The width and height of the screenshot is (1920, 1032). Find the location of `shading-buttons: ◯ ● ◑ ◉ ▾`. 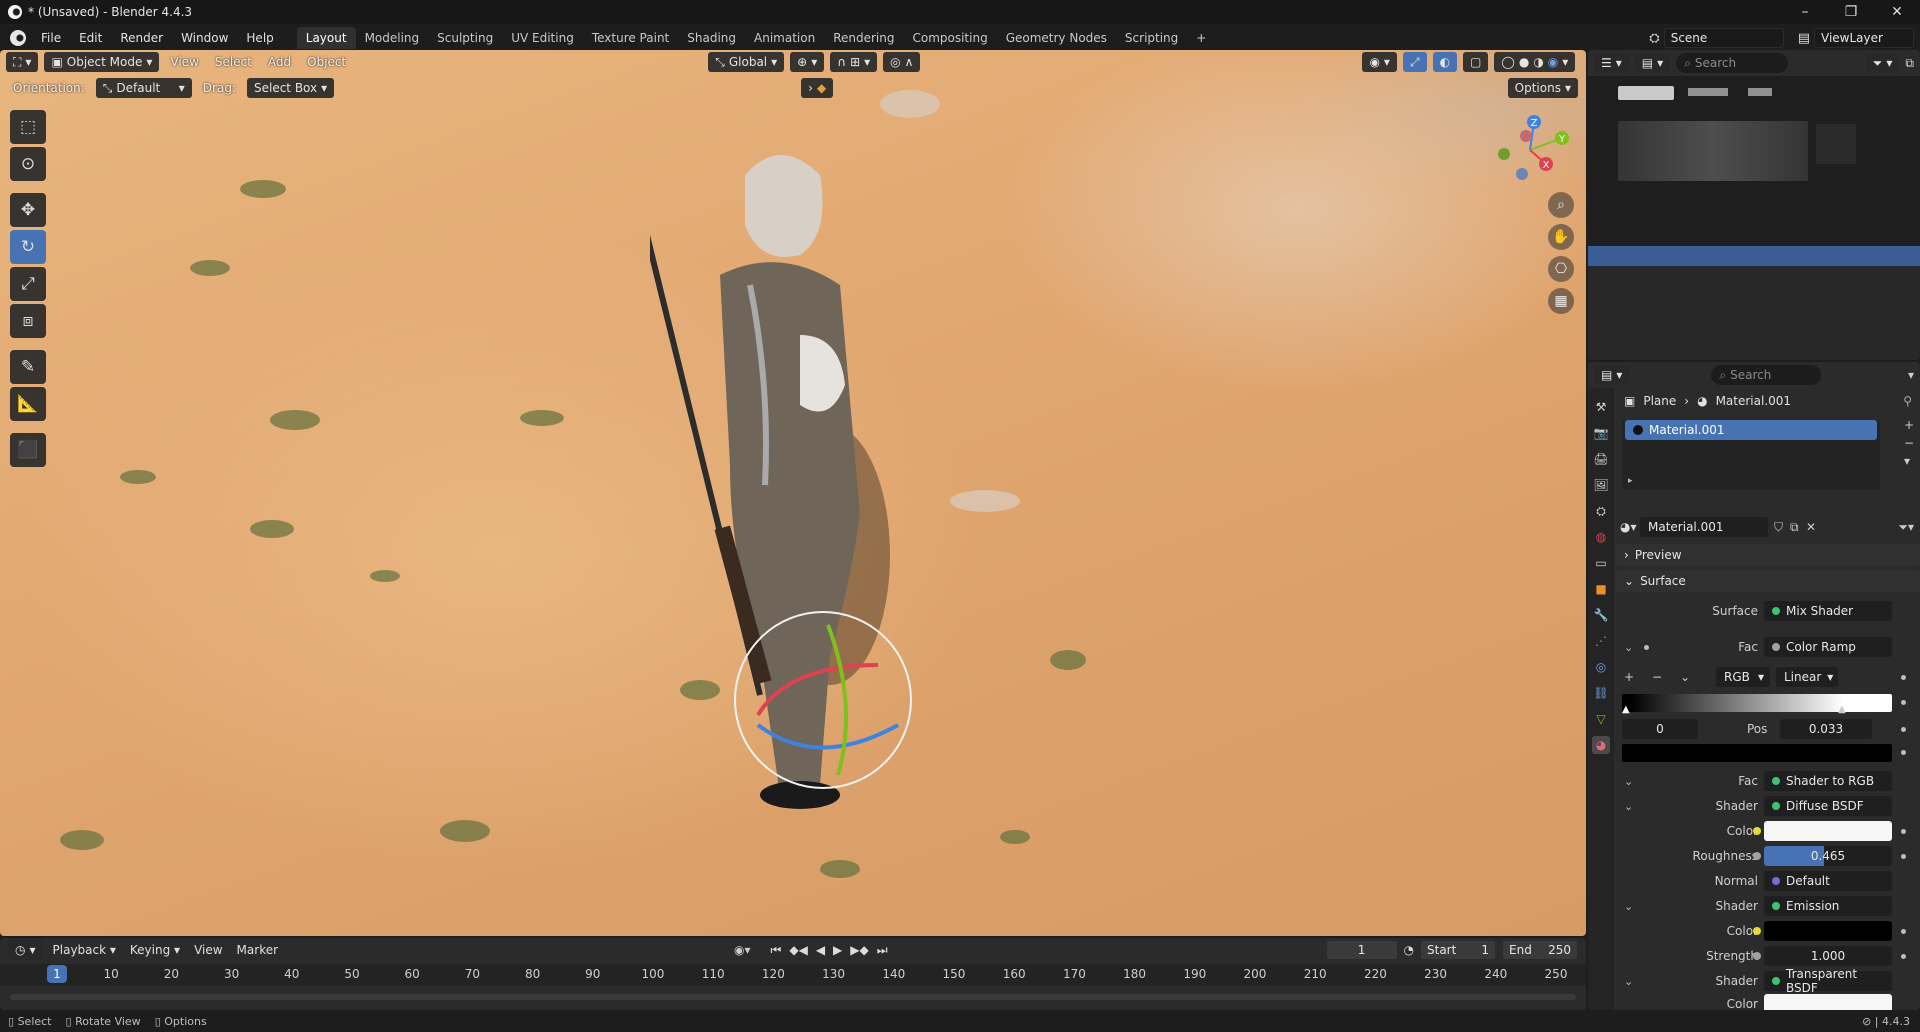

shading-buttons: ◯ ● ◑ ◉ ▾ is located at coordinates (1535, 62).